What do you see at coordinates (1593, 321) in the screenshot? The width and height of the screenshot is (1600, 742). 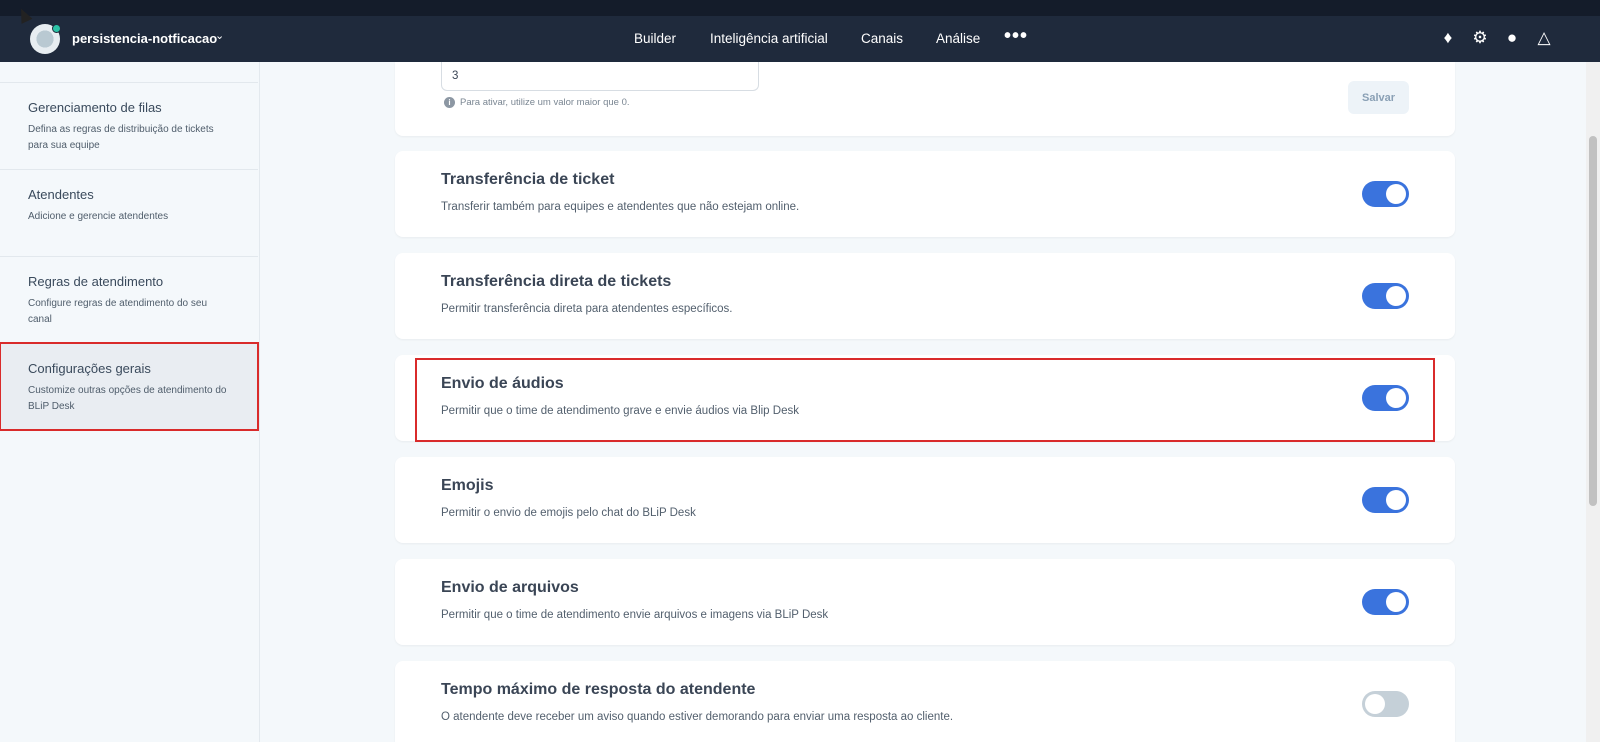 I see `scrollbar-thumb` at bounding box center [1593, 321].